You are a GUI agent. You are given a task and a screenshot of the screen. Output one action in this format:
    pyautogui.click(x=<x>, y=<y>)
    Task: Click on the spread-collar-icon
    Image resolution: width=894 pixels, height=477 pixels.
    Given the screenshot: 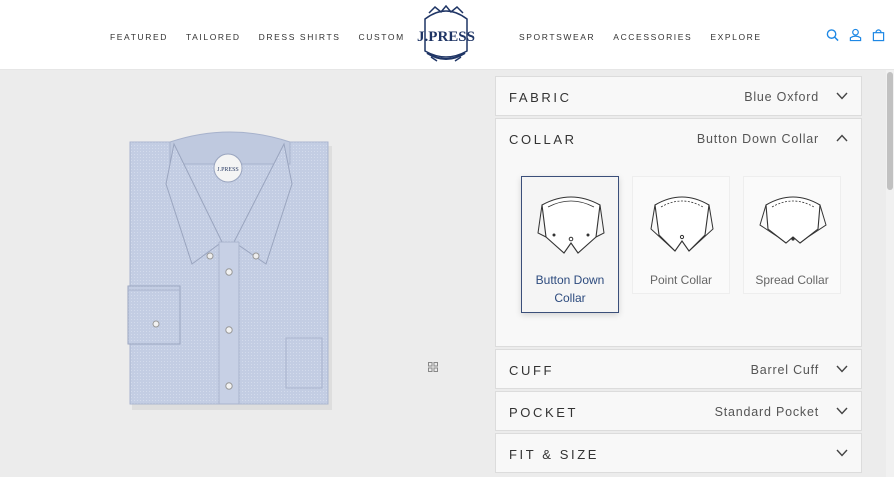 What is the action you would take?
    pyautogui.click(x=793, y=220)
    